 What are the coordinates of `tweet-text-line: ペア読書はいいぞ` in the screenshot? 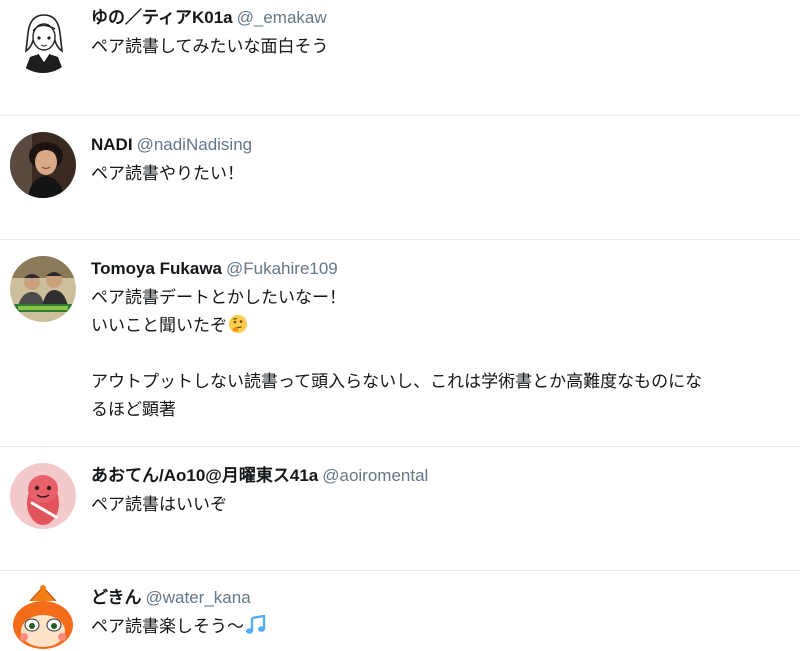 It's located at (159, 504).